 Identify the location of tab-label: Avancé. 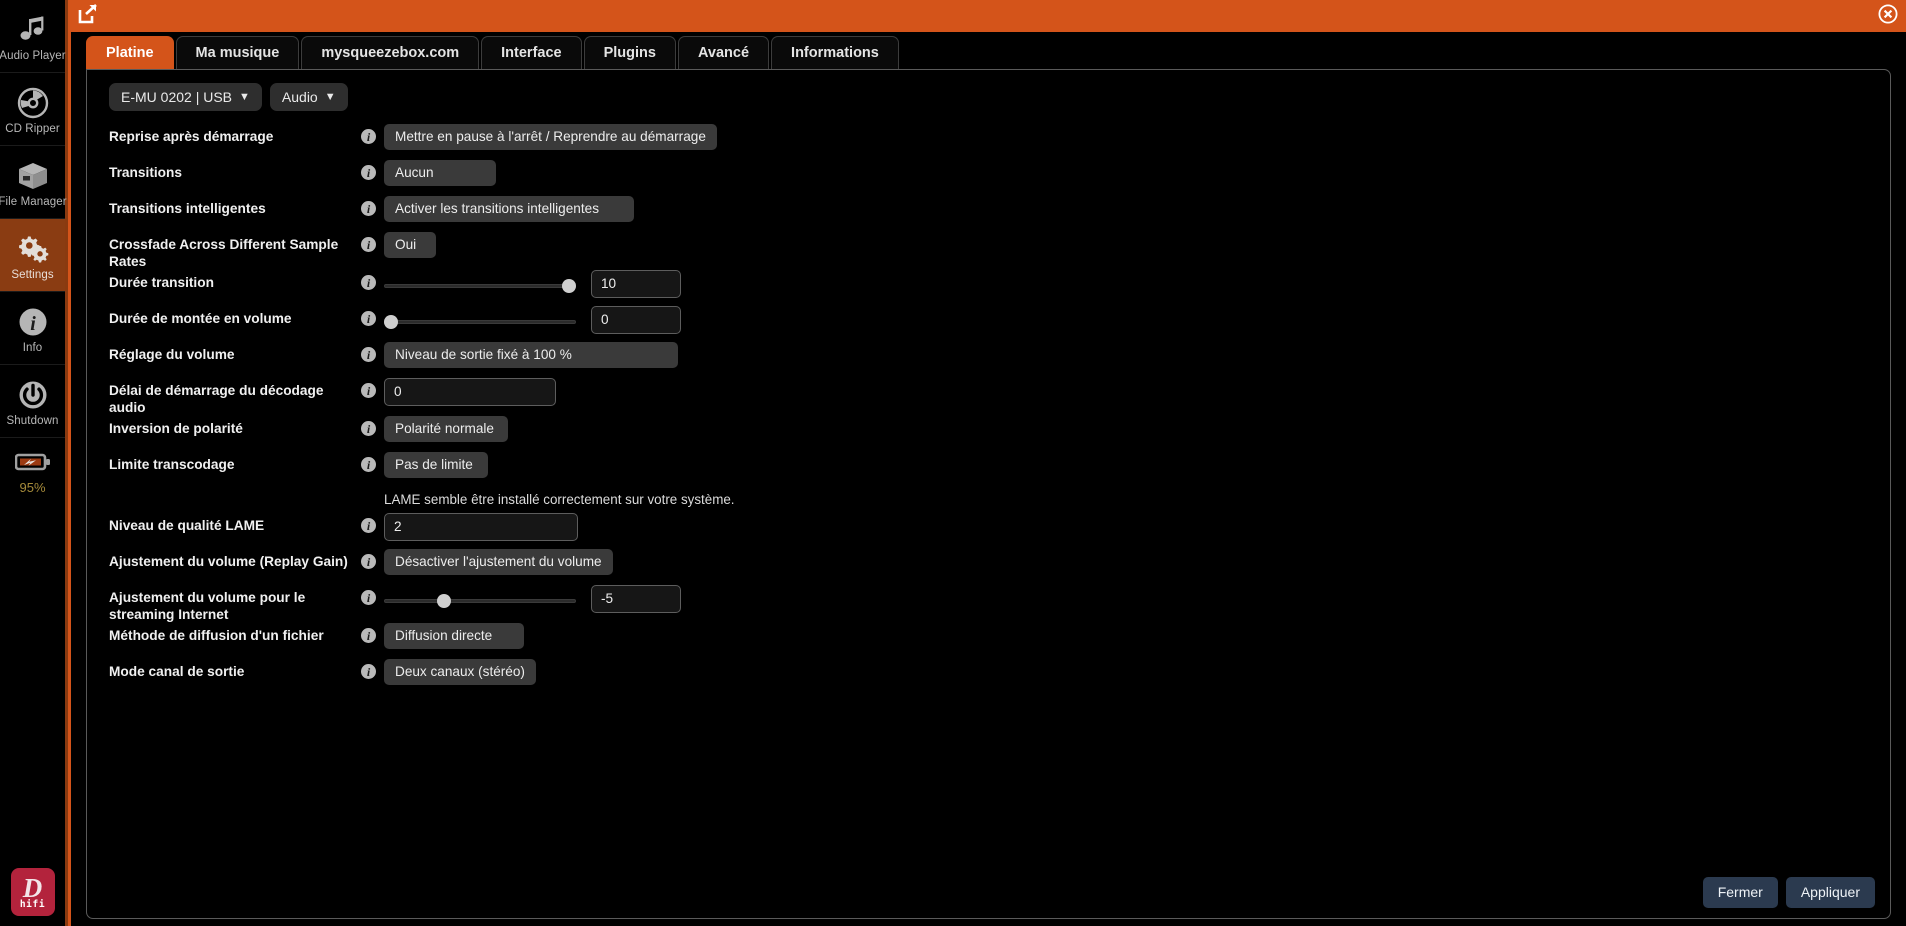
(723, 53).